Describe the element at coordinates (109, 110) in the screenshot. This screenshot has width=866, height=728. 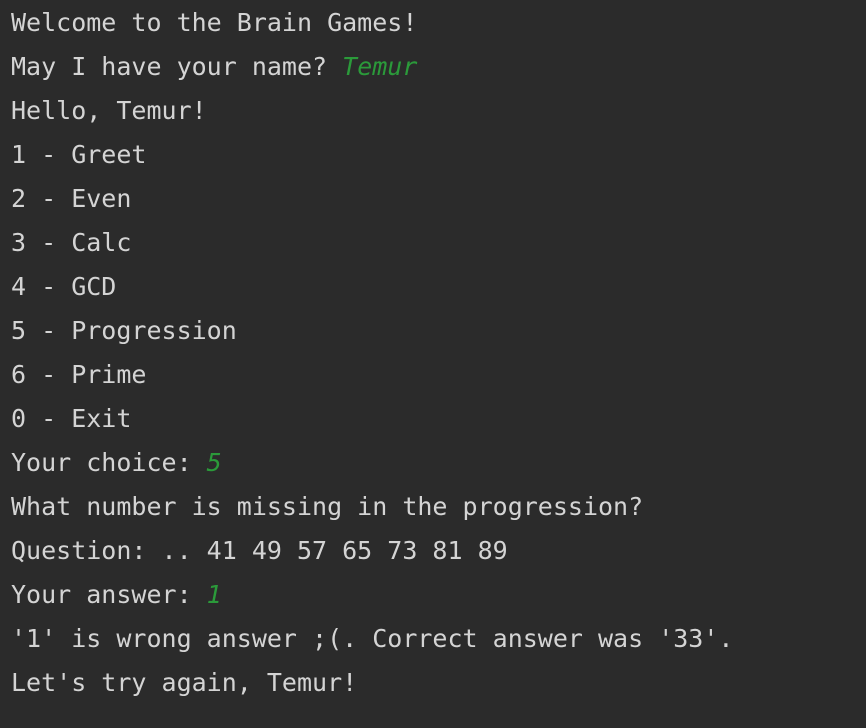
I see `line-text: Hello, Temur!` at that location.